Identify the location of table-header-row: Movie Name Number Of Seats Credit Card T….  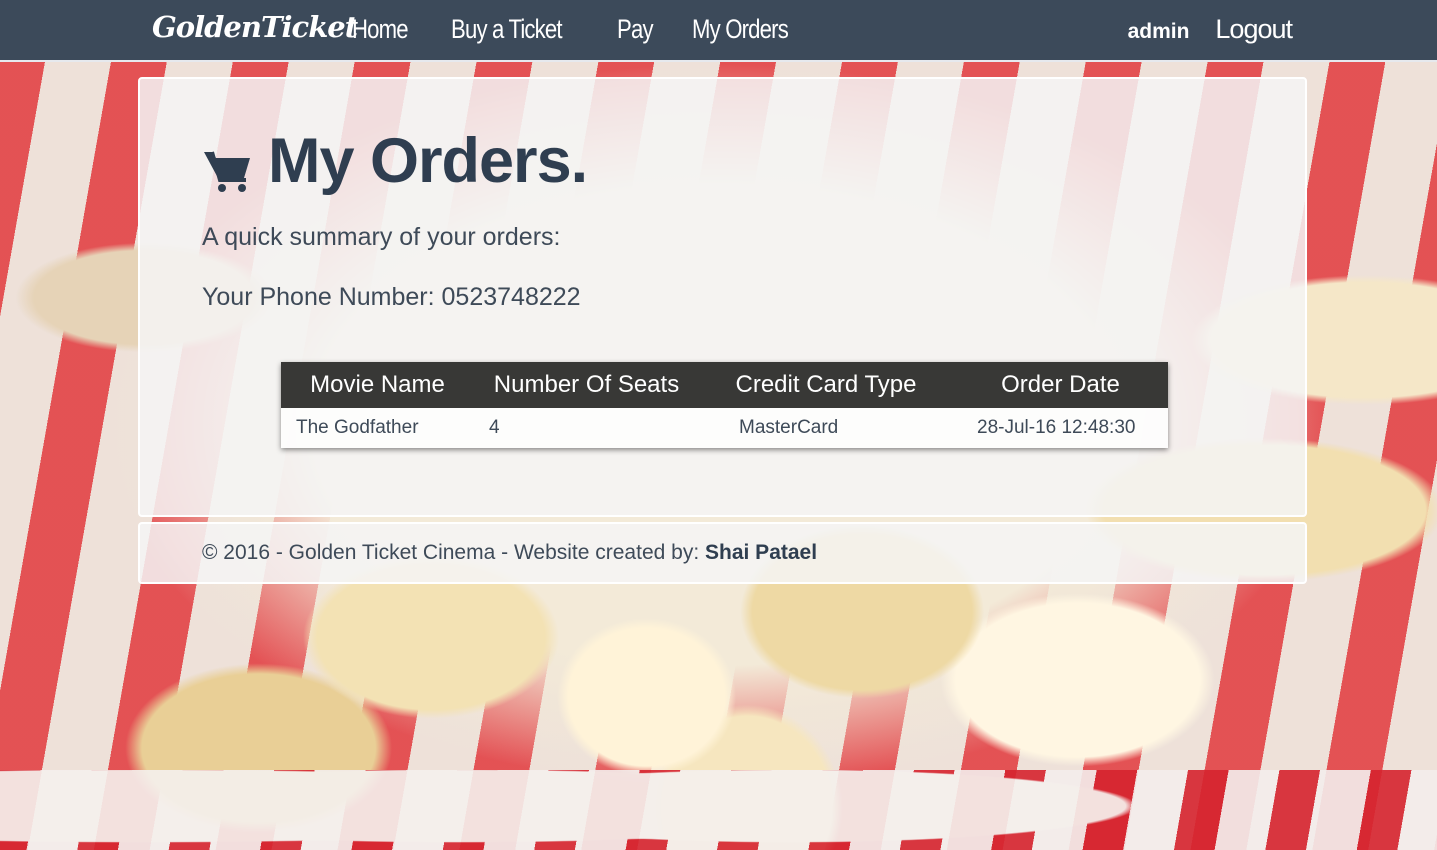
(724, 385).